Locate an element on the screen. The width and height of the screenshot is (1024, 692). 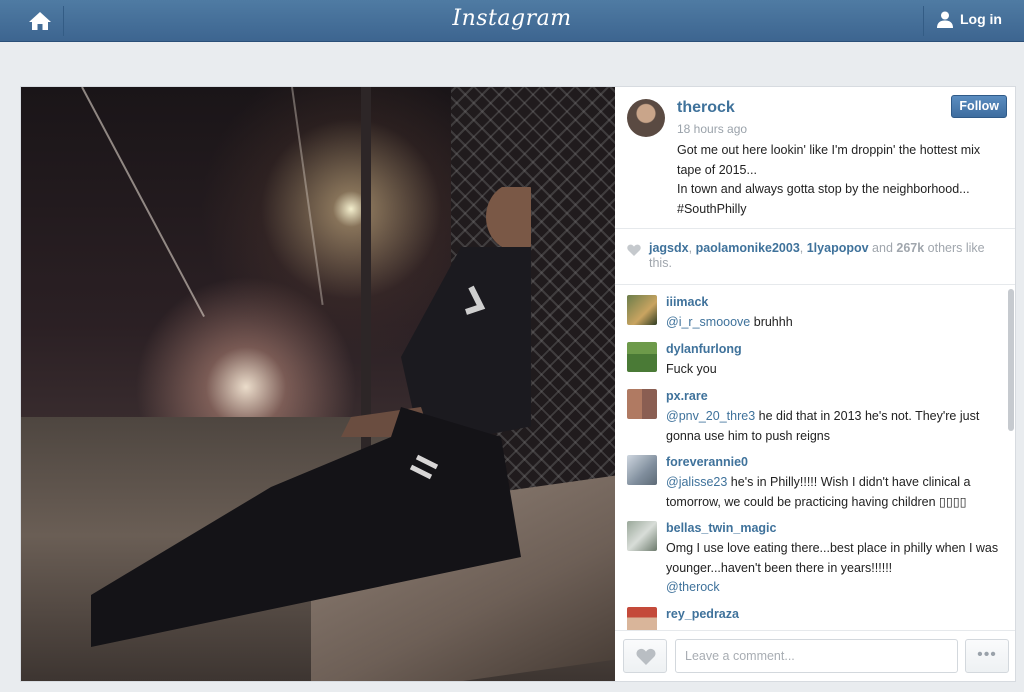
comment-username: dylanfurlong is located at coordinates (704, 349).